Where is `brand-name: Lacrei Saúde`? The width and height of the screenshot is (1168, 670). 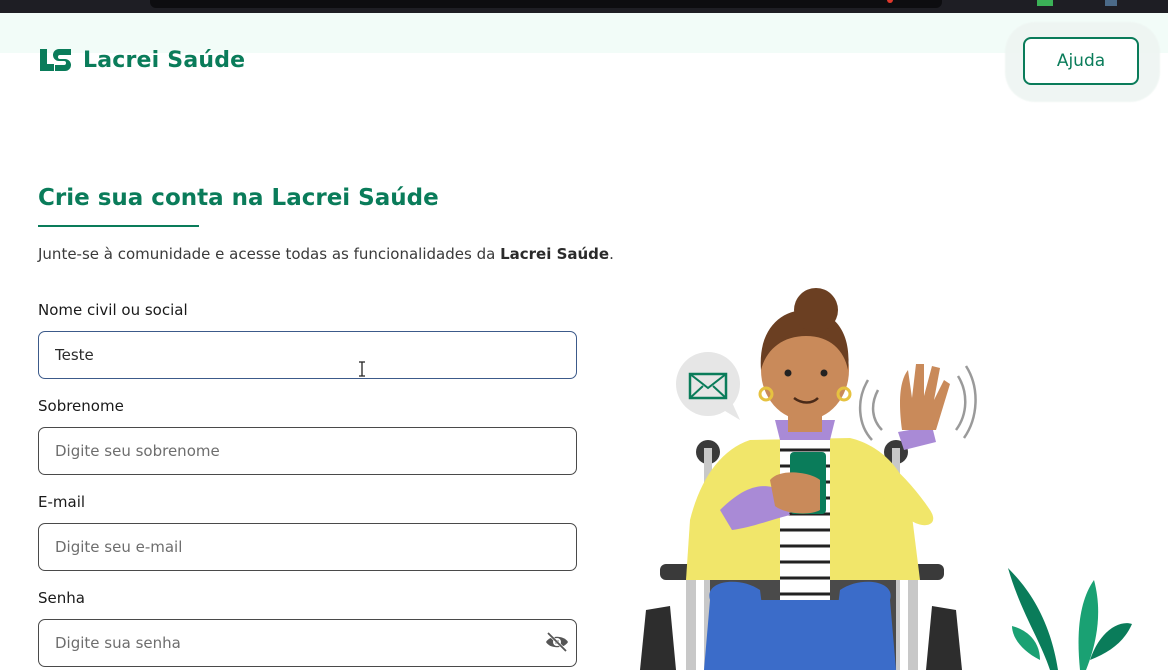 brand-name: Lacrei Saúde is located at coordinates (164, 60).